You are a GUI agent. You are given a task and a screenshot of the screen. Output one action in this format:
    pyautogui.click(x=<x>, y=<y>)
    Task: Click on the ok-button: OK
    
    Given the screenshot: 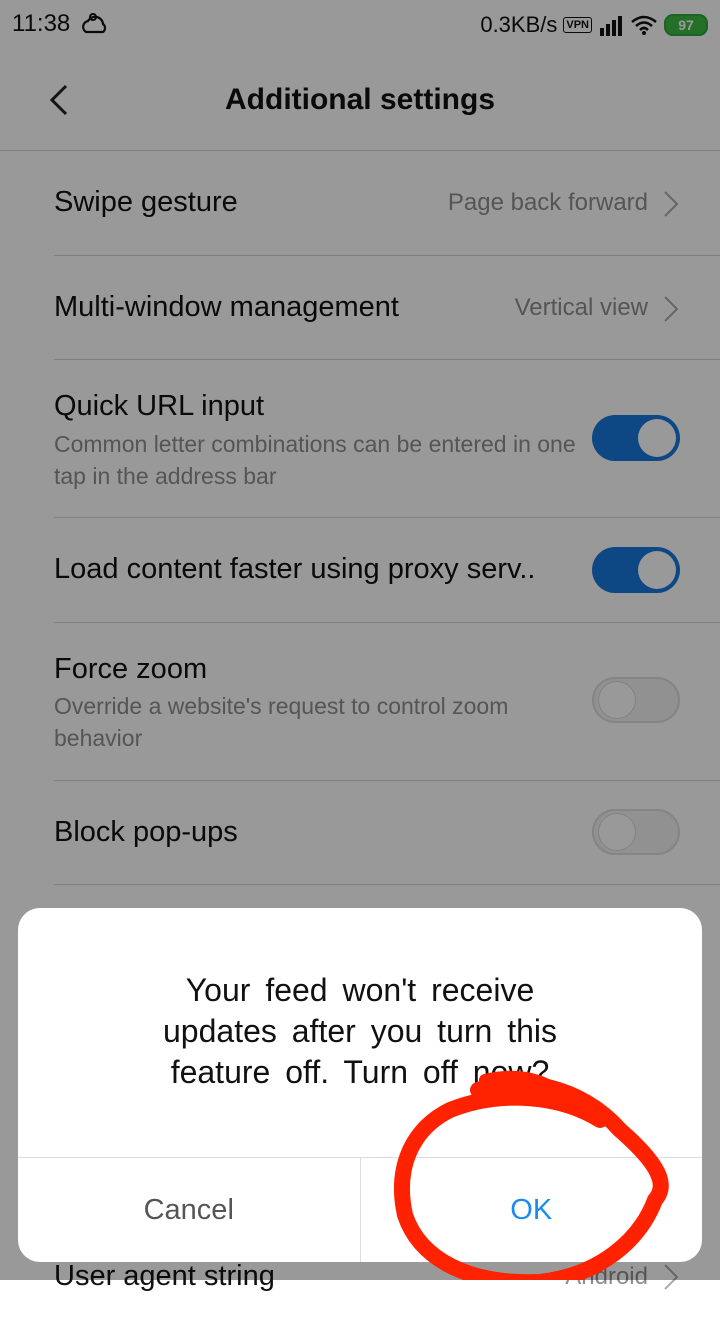 What is the action you would take?
    pyautogui.click(x=532, y=1210)
    